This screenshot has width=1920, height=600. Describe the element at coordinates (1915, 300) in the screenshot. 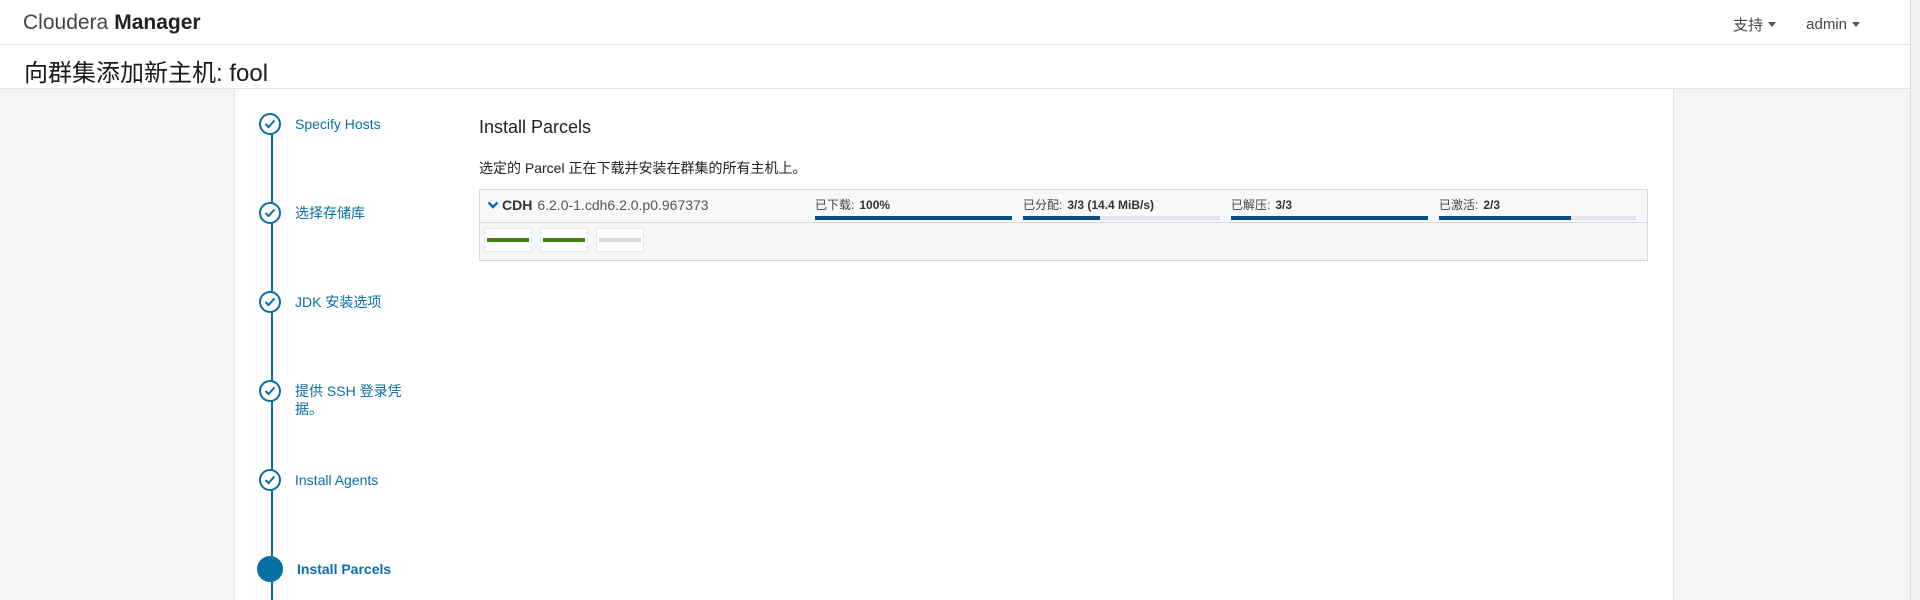

I see `page-scrollbar` at that location.